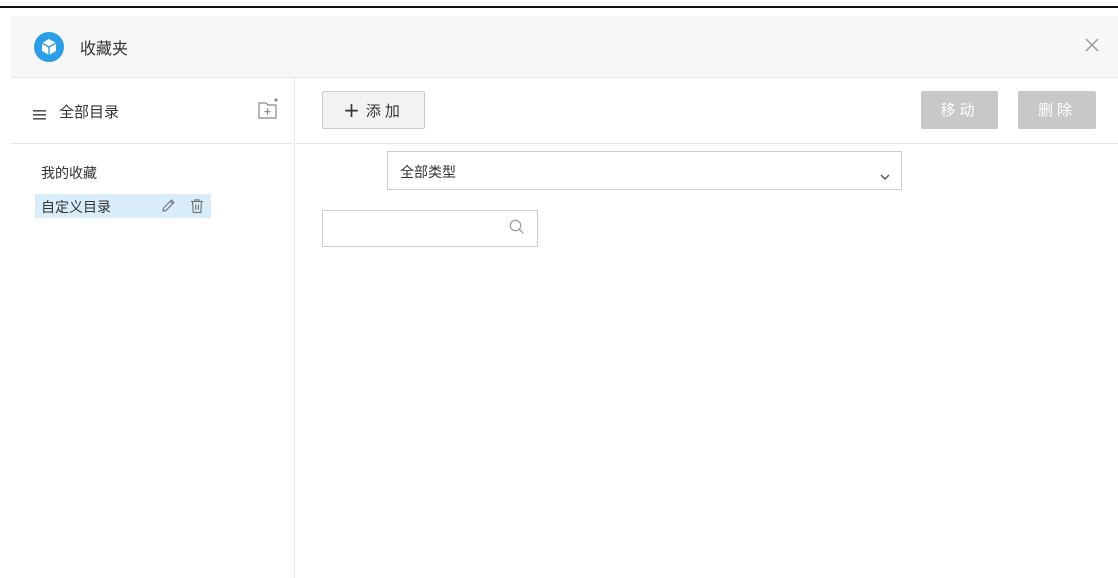  I want to click on pencil-icon, so click(168, 206).